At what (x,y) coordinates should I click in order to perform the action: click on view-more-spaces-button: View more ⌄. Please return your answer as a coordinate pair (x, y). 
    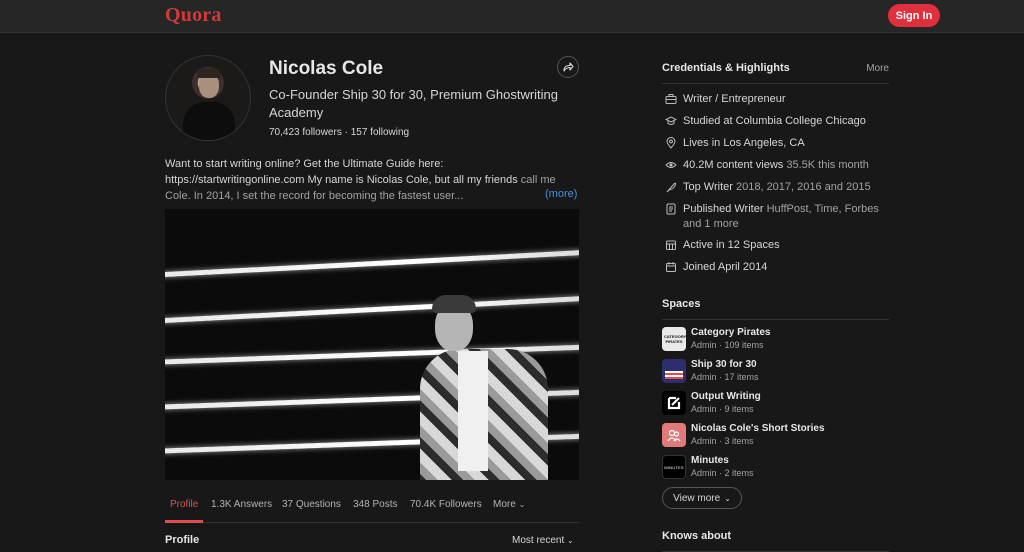
    Looking at the image, I should click on (702, 498).